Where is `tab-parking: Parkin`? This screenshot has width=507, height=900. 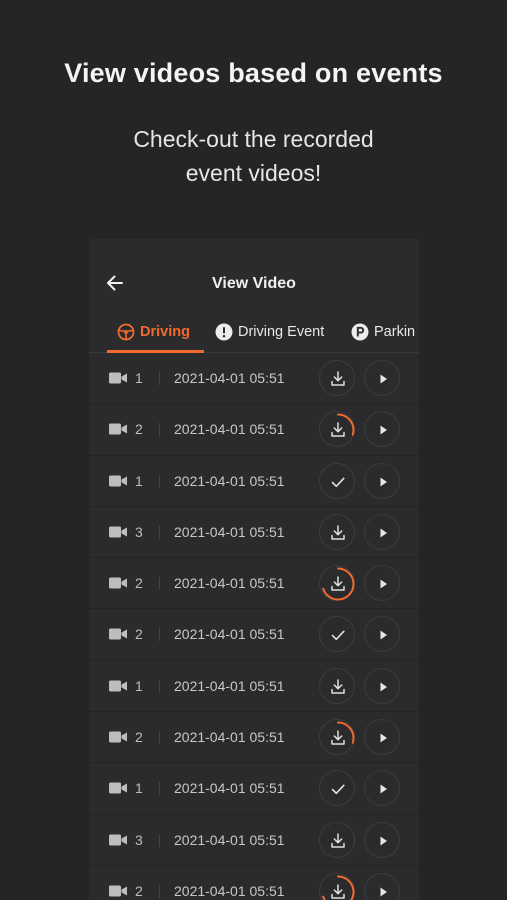
tab-parking: Parkin is located at coordinates (383, 332).